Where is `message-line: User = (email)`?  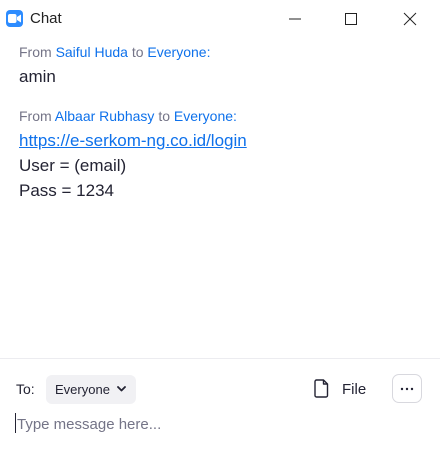
message-line: User = (email) is located at coordinates (73, 165).